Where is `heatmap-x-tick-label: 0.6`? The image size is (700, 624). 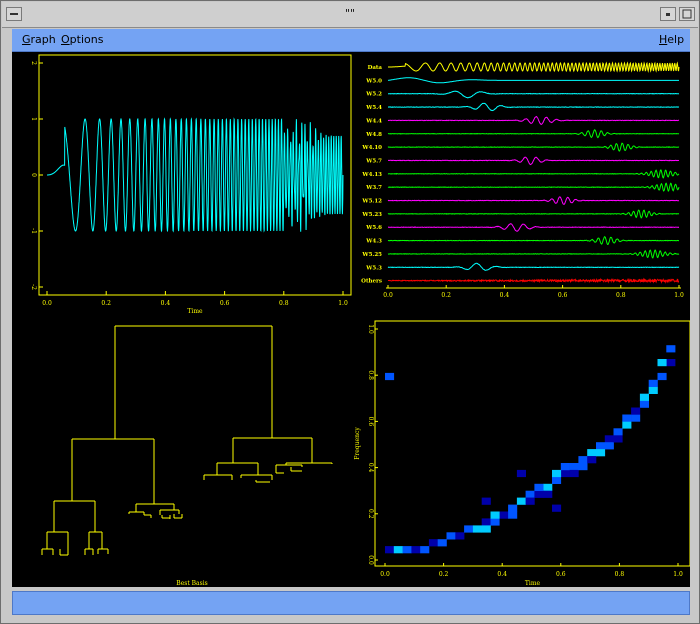
heatmap-x-tick-label: 0.6 is located at coordinates (561, 574).